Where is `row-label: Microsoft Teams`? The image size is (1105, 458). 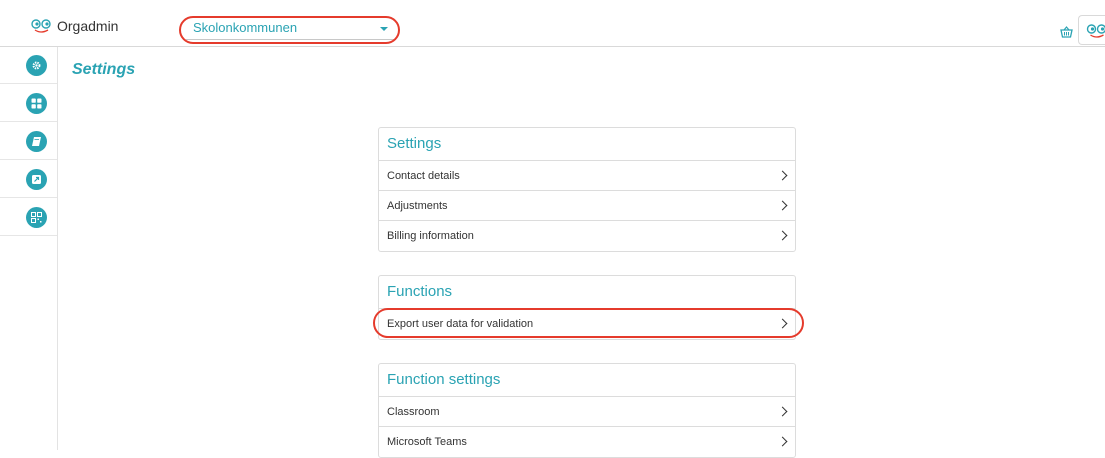
row-label: Microsoft Teams is located at coordinates (427, 442).